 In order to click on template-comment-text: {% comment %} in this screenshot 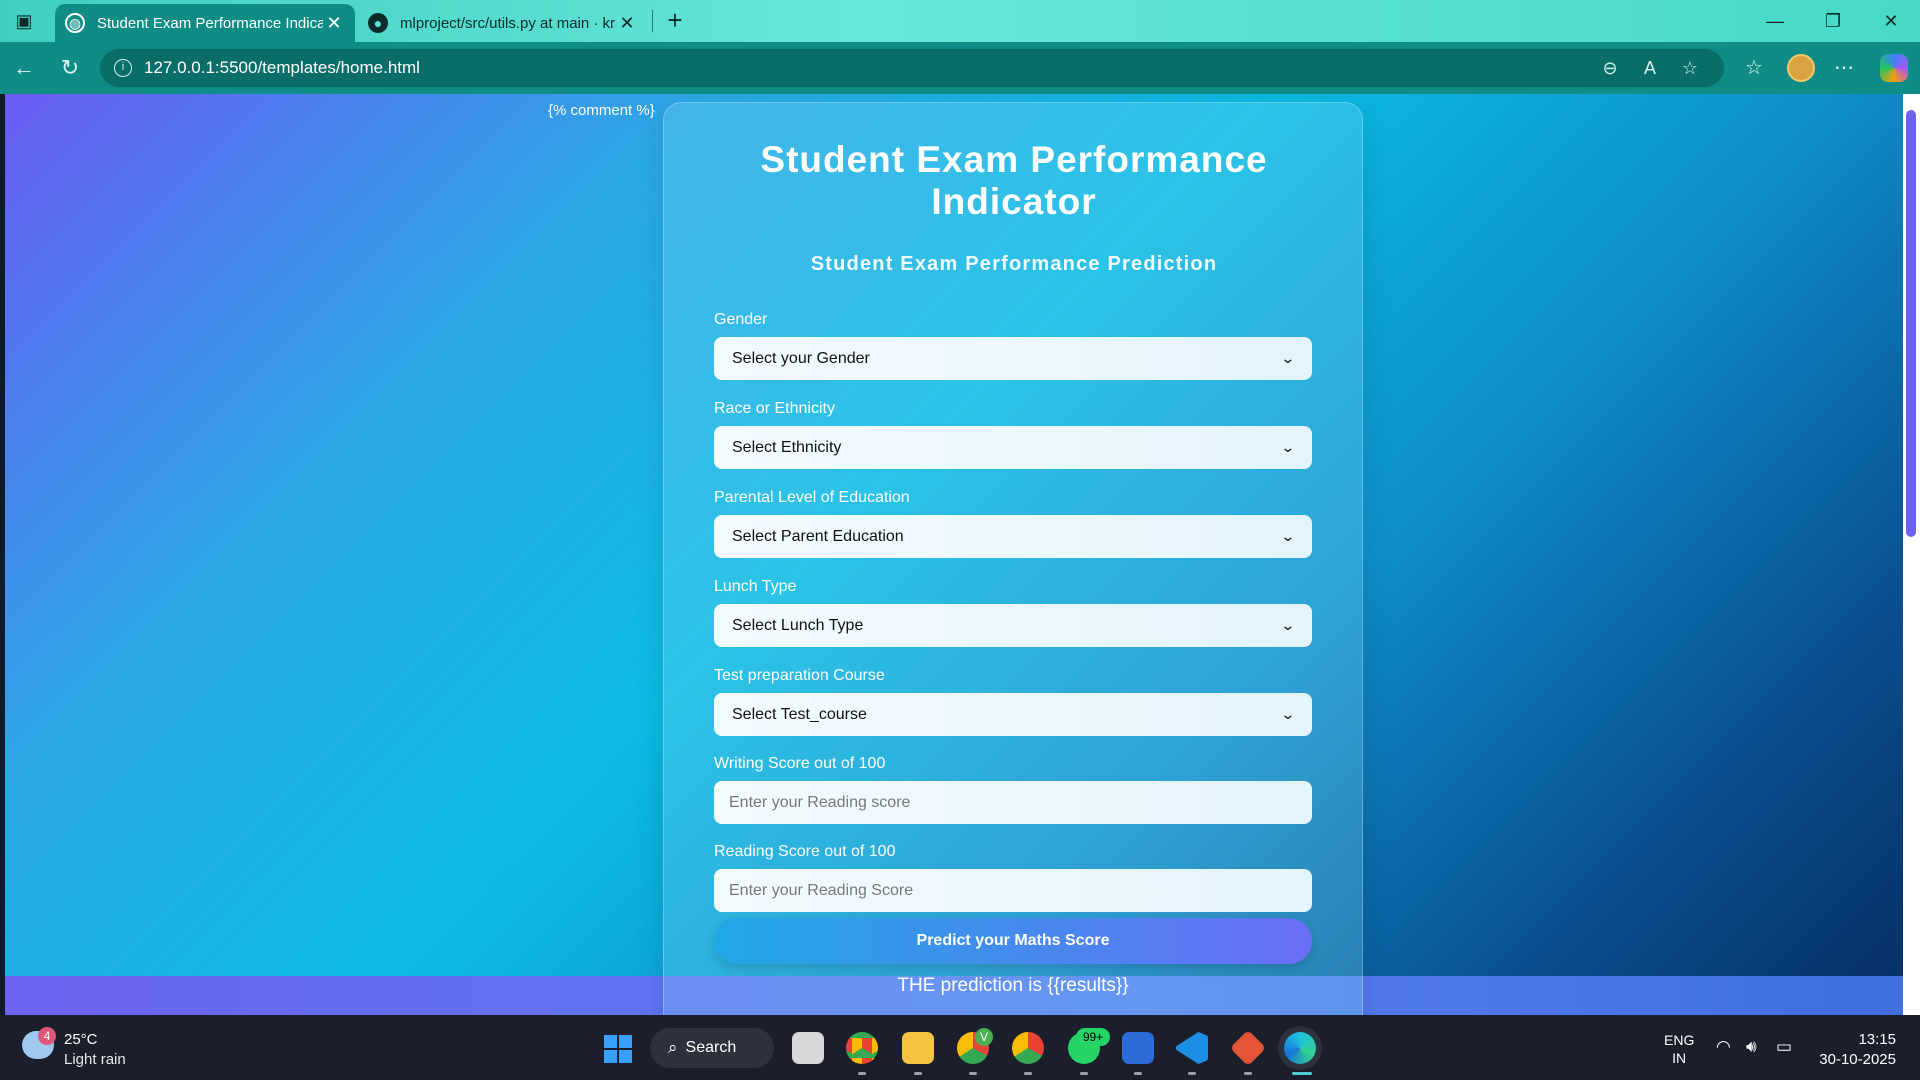, I will do `click(601, 110)`.